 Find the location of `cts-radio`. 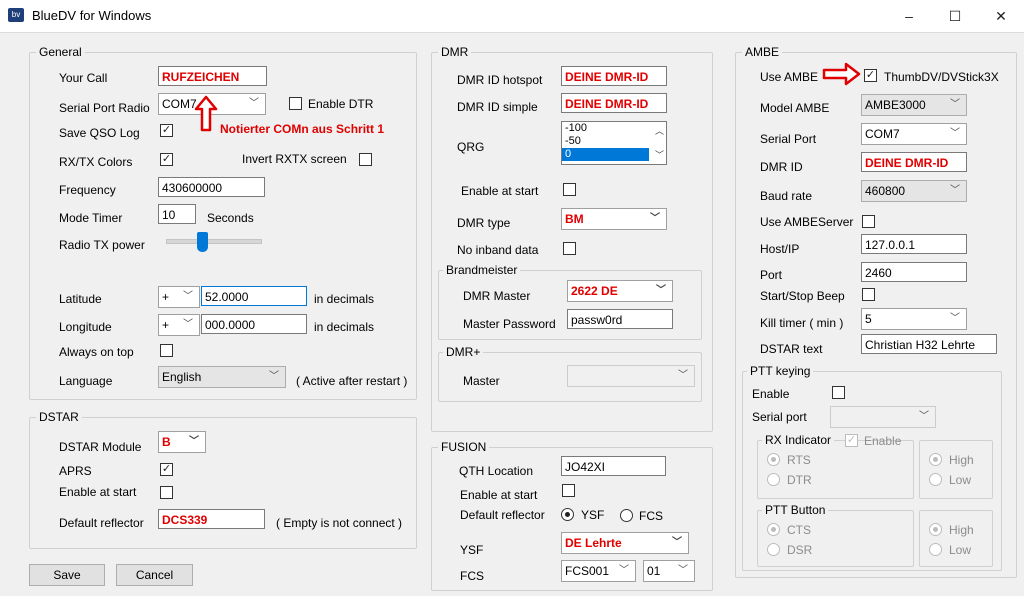

cts-radio is located at coordinates (773, 529).